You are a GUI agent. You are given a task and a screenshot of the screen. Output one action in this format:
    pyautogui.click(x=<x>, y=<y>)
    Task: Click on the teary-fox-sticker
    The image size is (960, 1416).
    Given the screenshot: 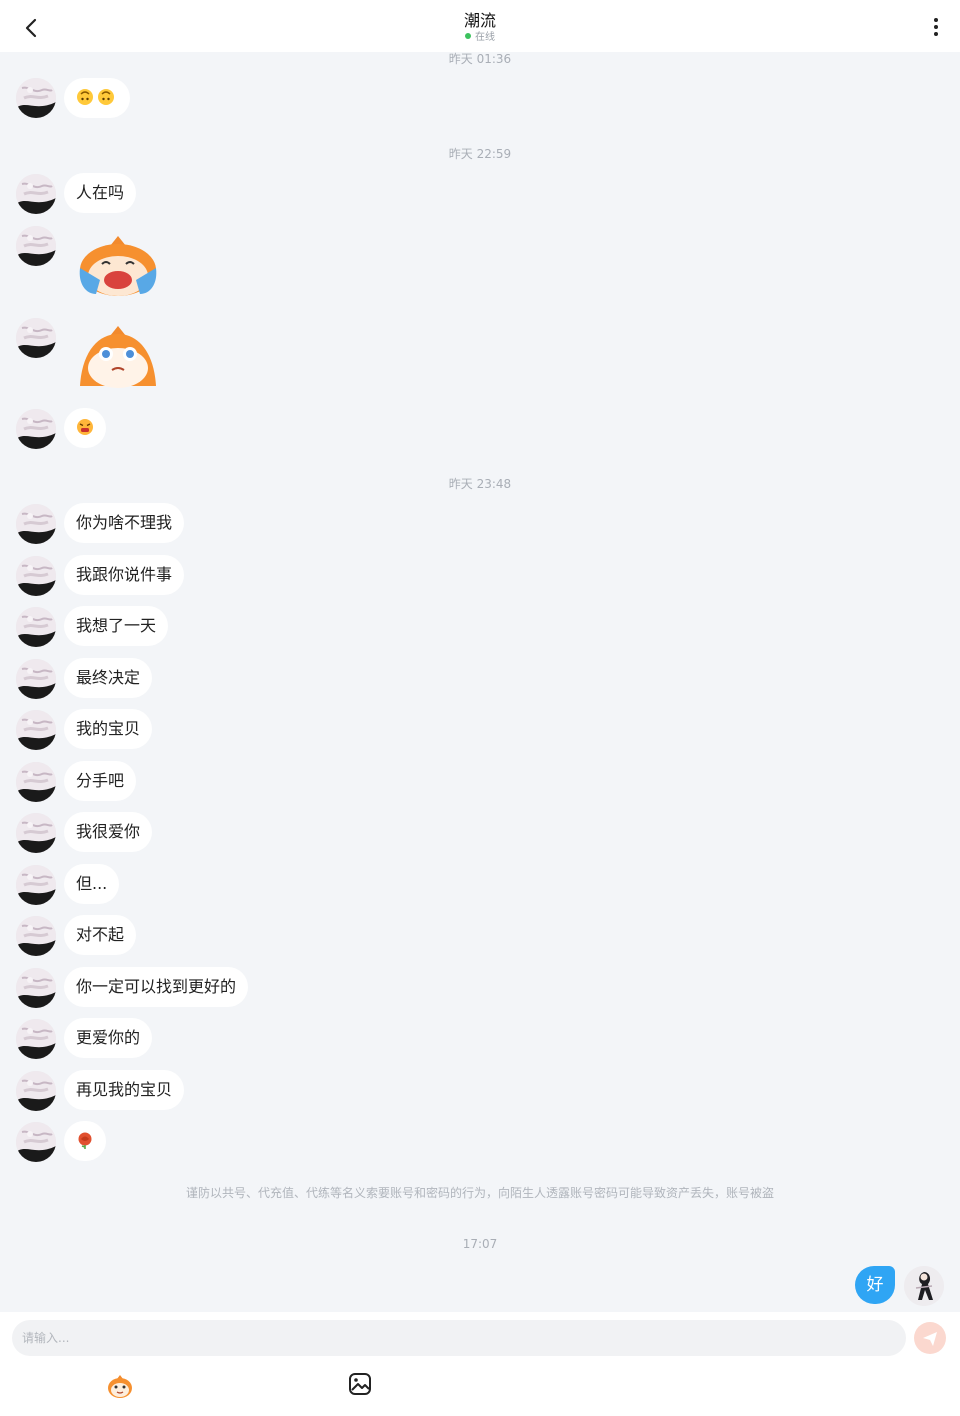 What is the action you would take?
    pyautogui.click(x=118, y=358)
    